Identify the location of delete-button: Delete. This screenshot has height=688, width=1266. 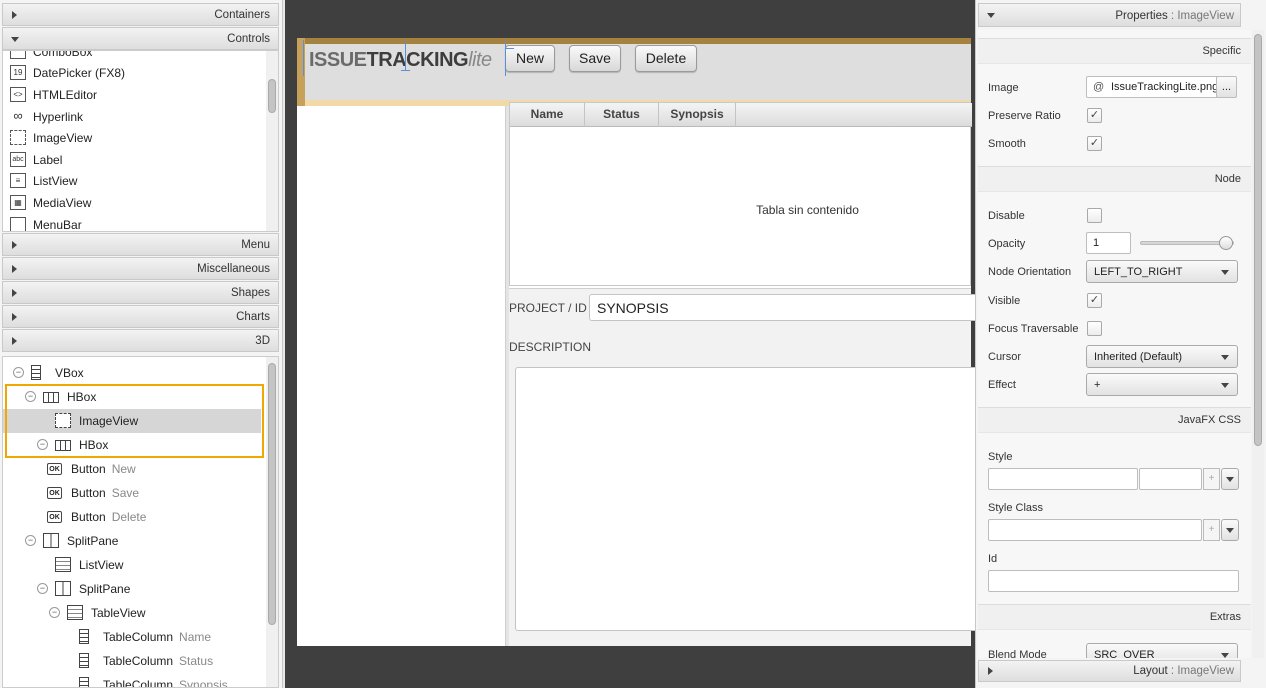
(666, 58).